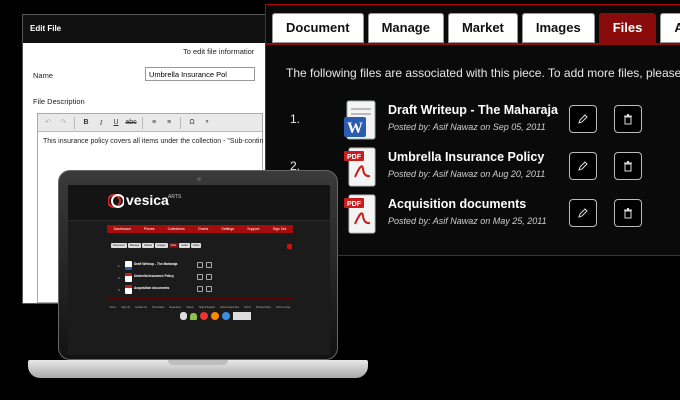  I want to click on file-meta: Posted by: Asif Nawaz on Sep 05, 2011, so click(467, 127).